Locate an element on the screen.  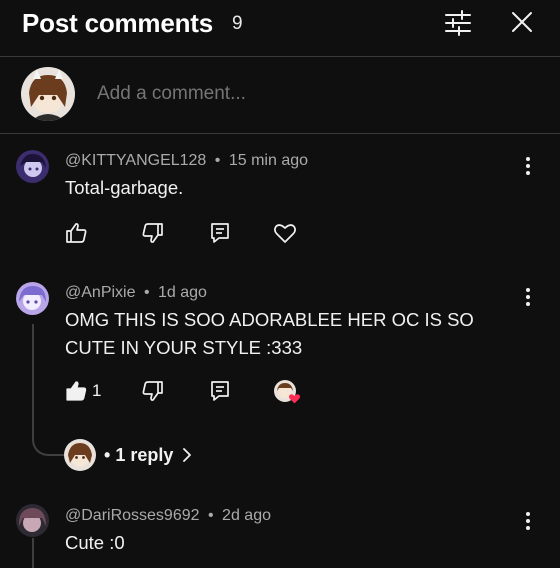
heart-icon is located at coordinates (285, 233).